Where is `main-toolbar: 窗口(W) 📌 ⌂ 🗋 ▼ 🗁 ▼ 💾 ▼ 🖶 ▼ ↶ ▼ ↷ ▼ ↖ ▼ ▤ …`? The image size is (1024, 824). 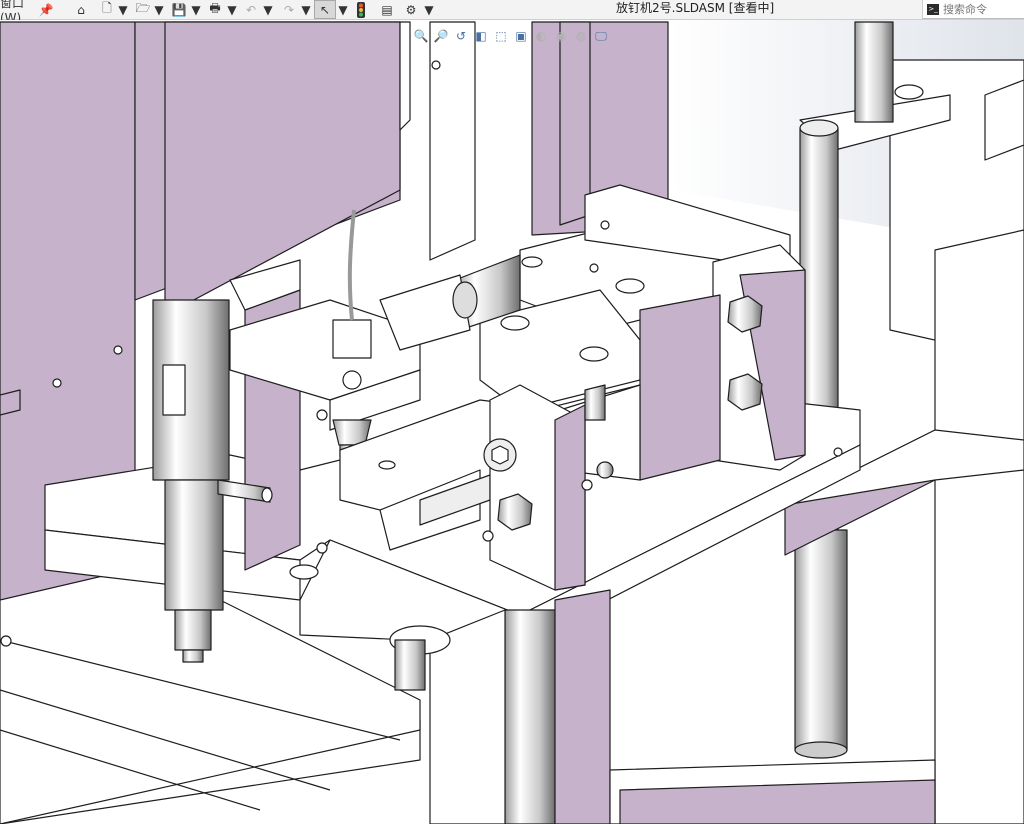
main-toolbar: 窗口(W) 📌 ⌂ 🗋 ▼ 🗁 ▼ 💾 ▼ 🖶 ▼ ↶ ▼ ↷ ▼ ↖ ▼ ▤ … is located at coordinates (512, 12).